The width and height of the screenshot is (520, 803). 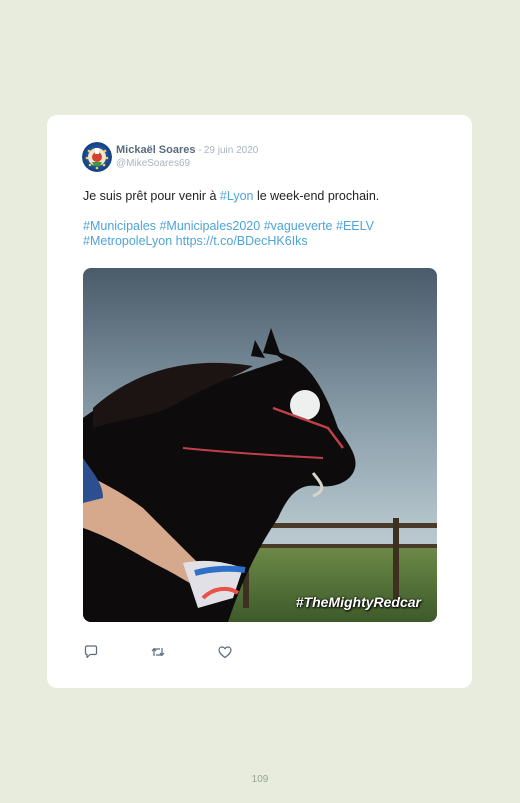 I want to click on tweet-date: 29 juin 2020, so click(x=231, y=151).